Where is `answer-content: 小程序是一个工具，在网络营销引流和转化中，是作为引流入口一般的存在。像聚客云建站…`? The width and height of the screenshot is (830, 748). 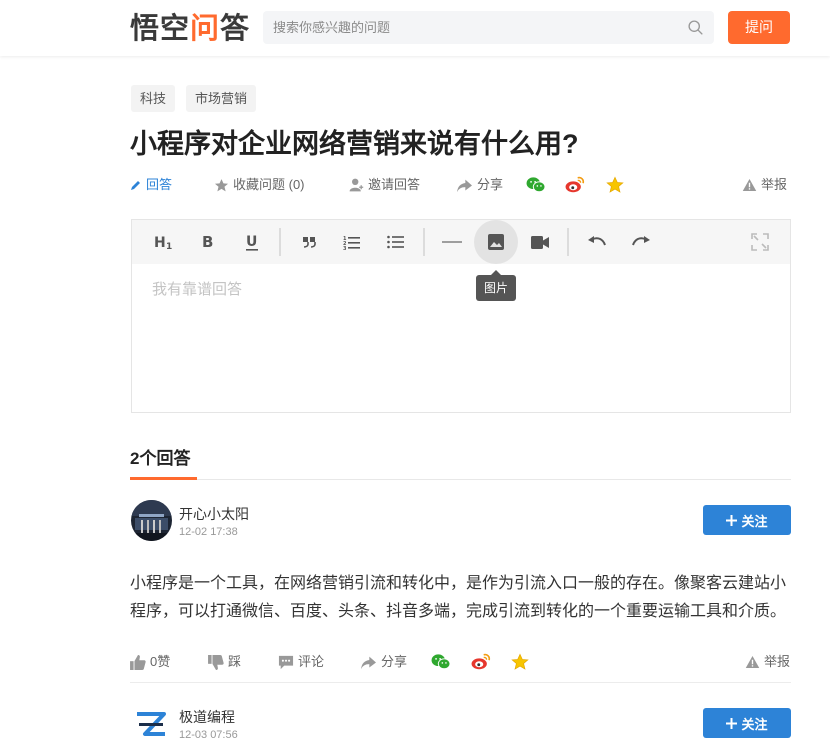
answer-content: 小程序是一个工具，在网络营销引流和转化中，是作为引流入口一般的存在。像聚客云建站… is located at coordinates (458, 597).